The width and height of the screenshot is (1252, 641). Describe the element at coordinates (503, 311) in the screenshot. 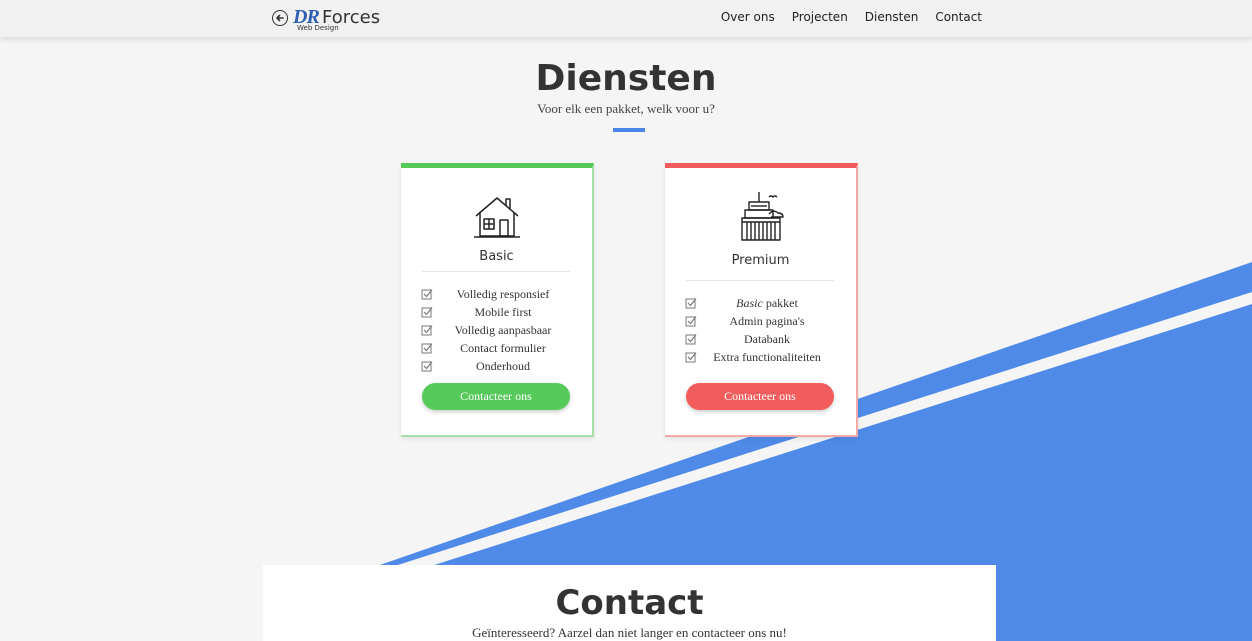

I see `feature-label: Mobile first` at that location.